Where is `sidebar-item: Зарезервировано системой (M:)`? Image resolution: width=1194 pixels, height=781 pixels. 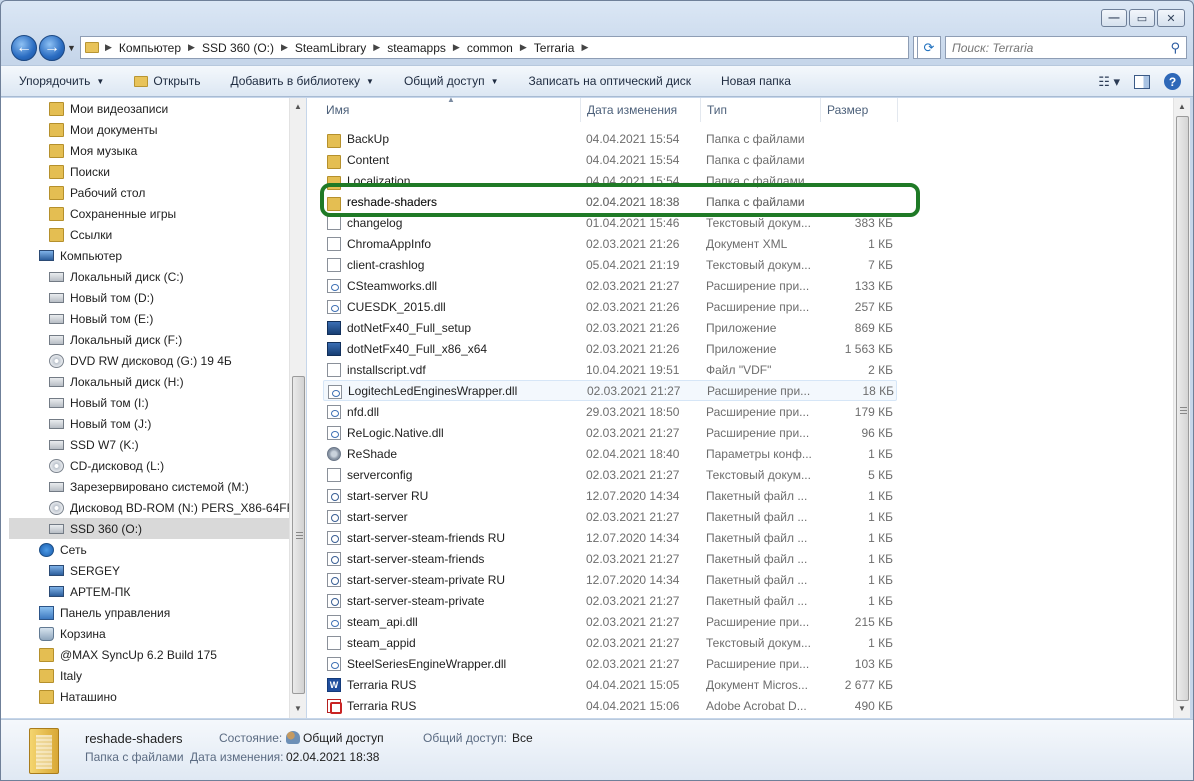 sidebar-item: Зарезервировано системой (M:) is located at coordinates (169, 486).